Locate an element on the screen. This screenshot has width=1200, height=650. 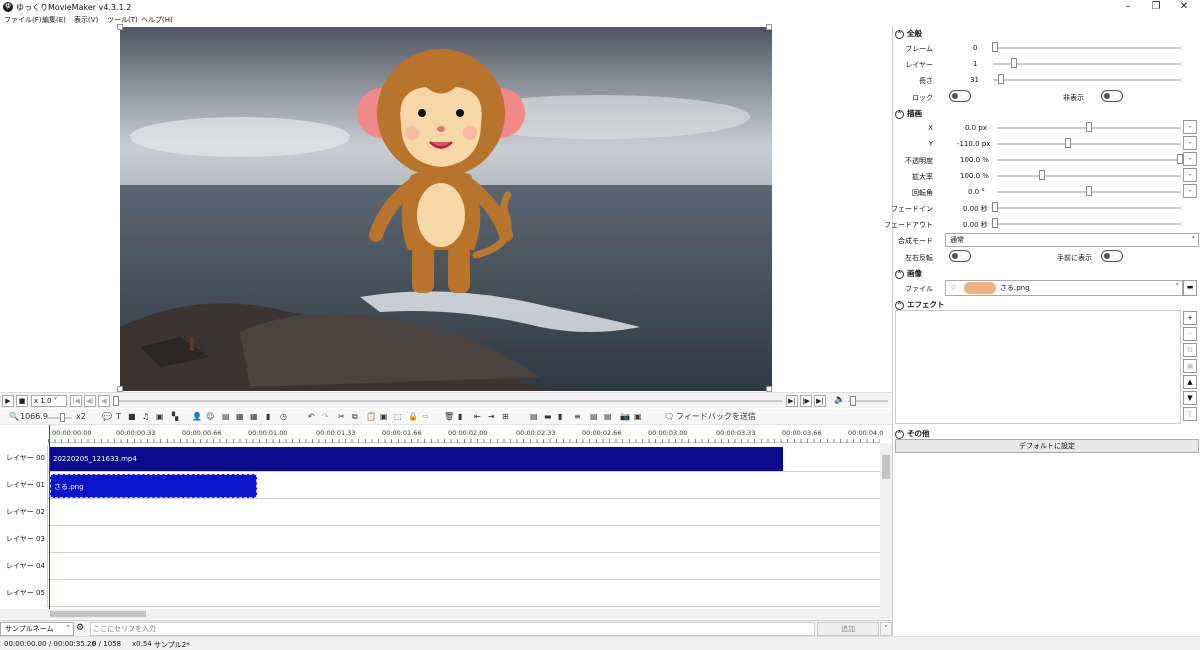
feedback-button: フィードバックを送信 is located at coordinates (716, 417).